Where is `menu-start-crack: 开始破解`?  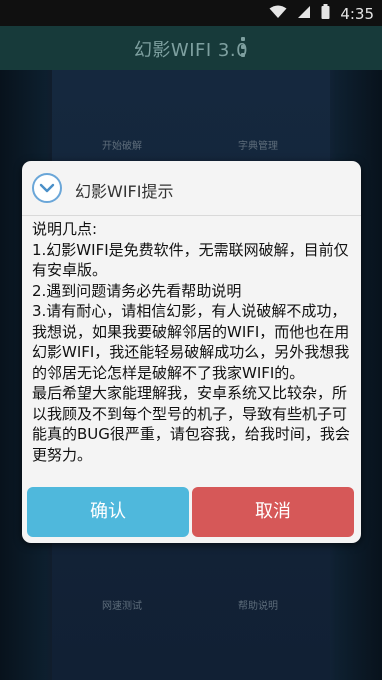 menu-start-crack: 开始破解 is located at coordinates (122, 144).